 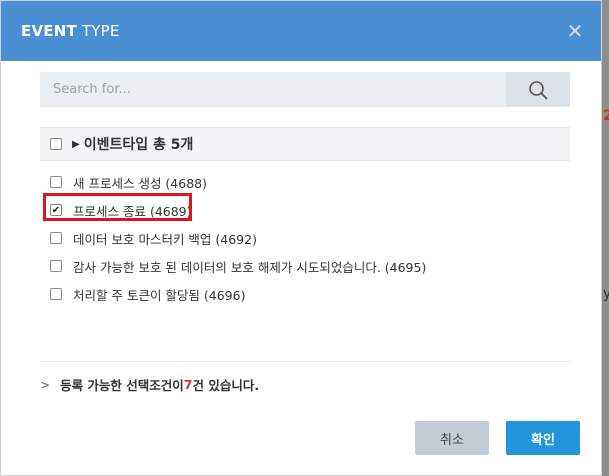 I want to click on list-item: 처리할 주 토큰이 할당됨 (4696), so click(x=305, y=294).